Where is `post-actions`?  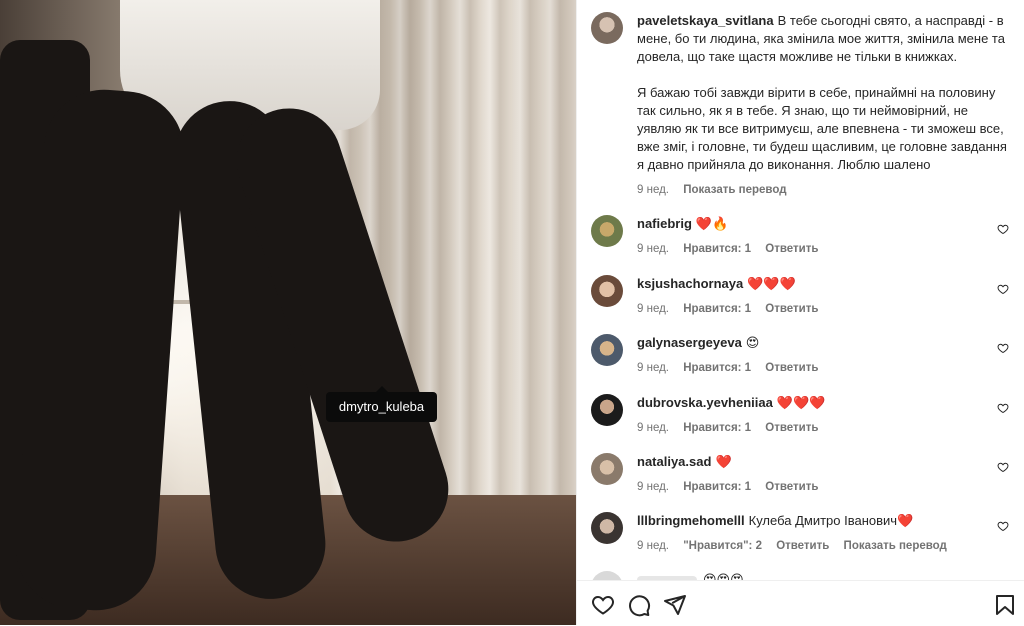 post-actions is located at coordinates (800, 603).